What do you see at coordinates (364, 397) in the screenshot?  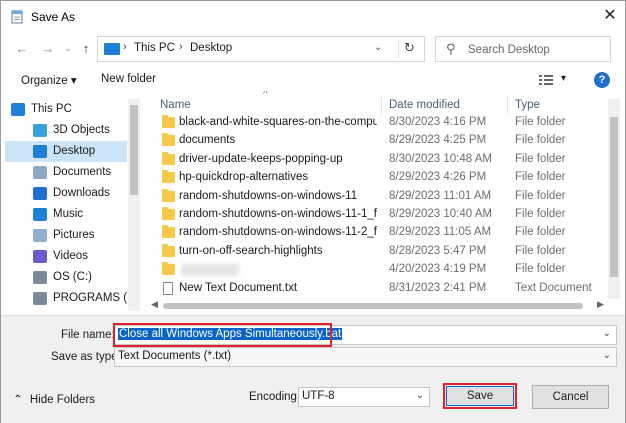 I see `encoding-select: UTF-8 ⌄` at bounding box center [364, 397].